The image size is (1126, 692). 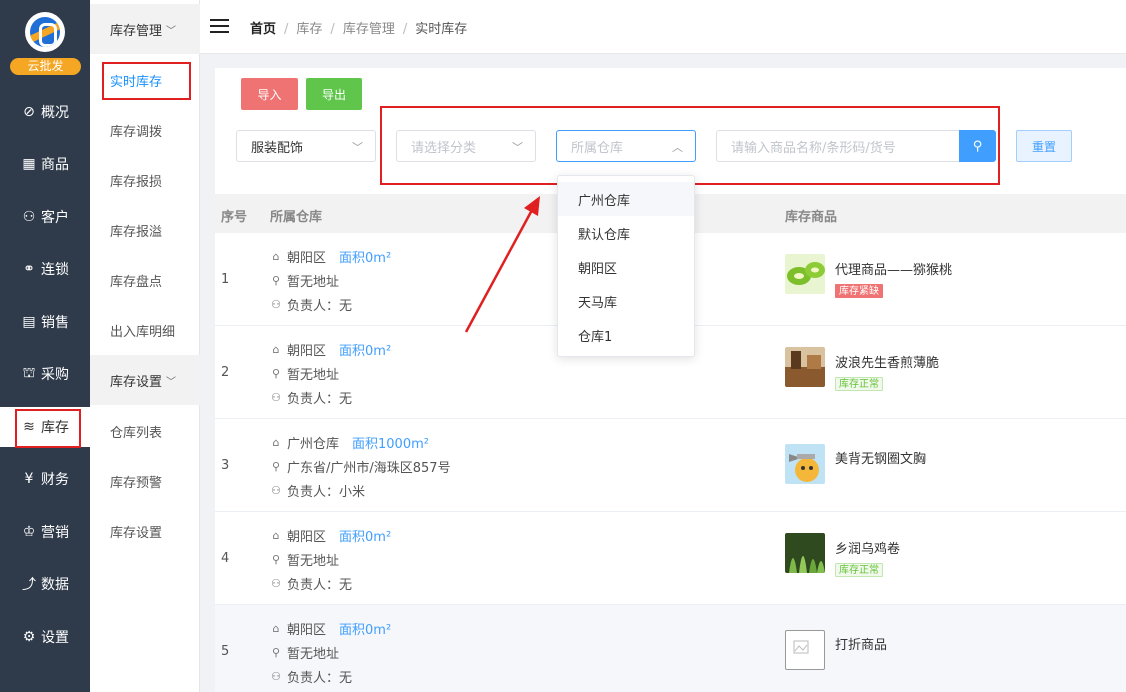 What do you see at coordinates (663, 27) in the screenshot?
I see `top-header: 首页 / 库存 / 库存管理 / 实时库存` at bounding box center [663, 27].